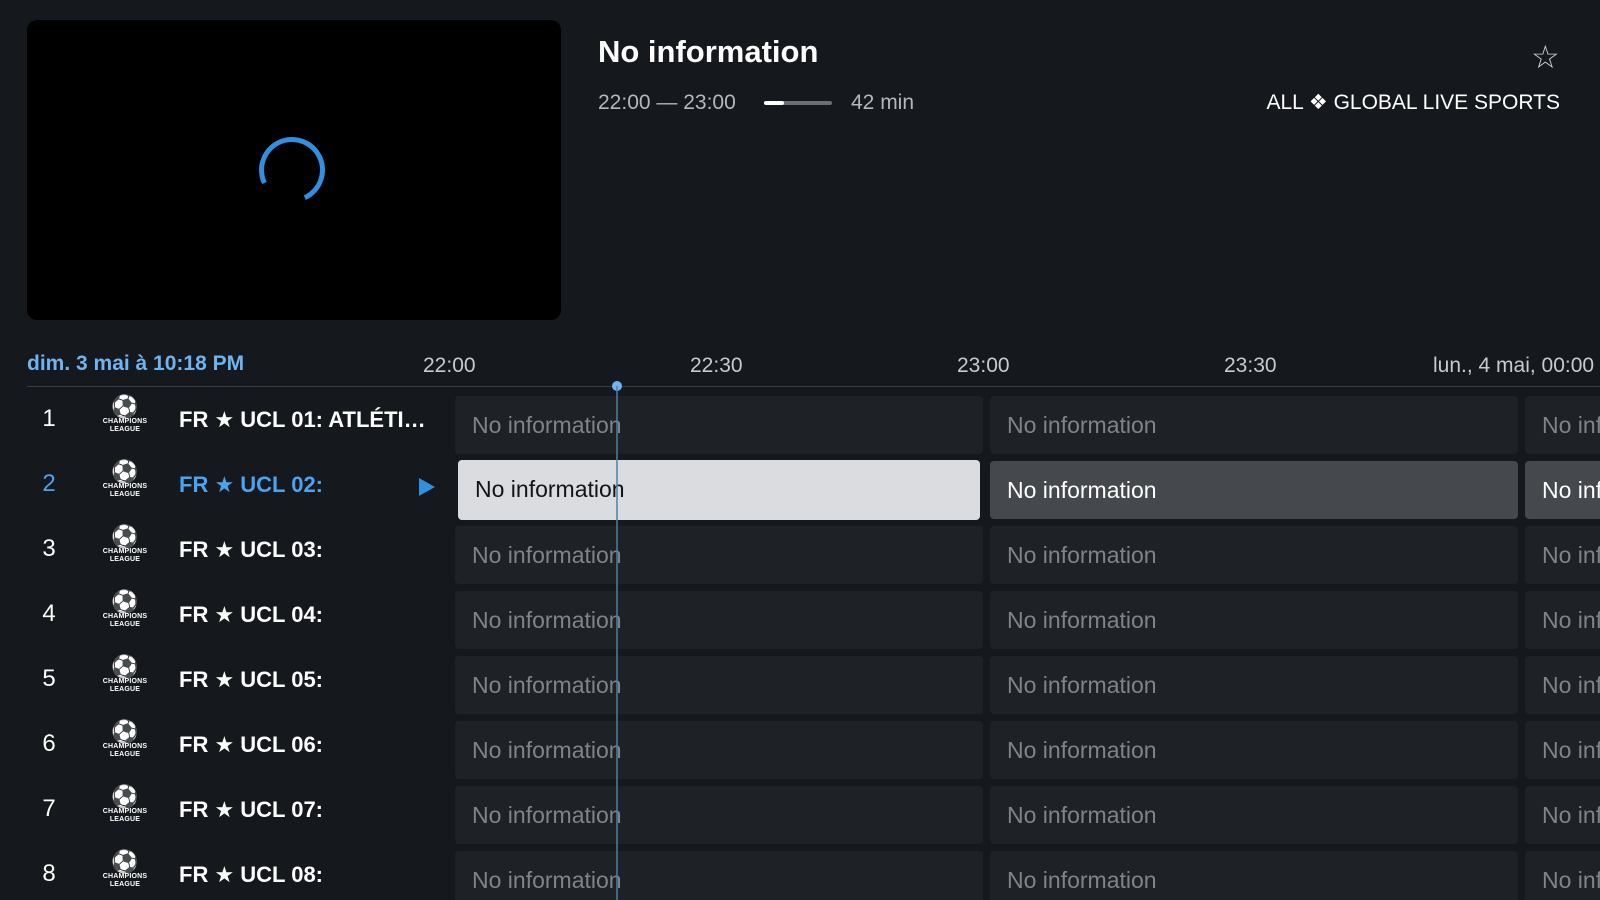 The width and height of the screenshot is (1600, 900). I want to click on channel-name: FR ★ UCL 02:, so click(251, 484).